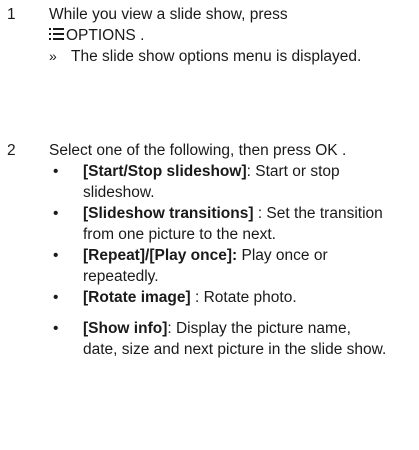 The height and width of the screenshot is (450, 419). Describe the element at coordinates (165, 171) in the screenshot. I see `option-term: [Start/Stop slideshow]` at that location.